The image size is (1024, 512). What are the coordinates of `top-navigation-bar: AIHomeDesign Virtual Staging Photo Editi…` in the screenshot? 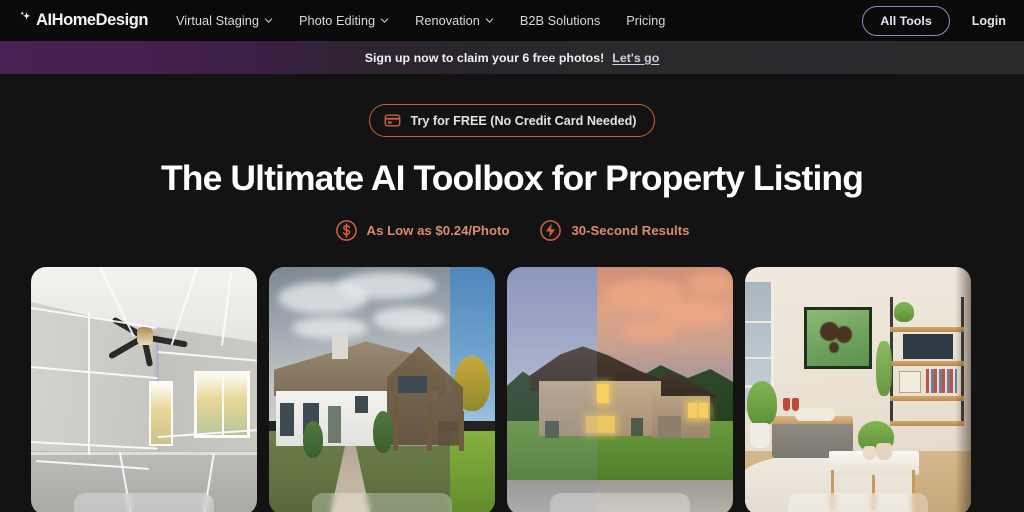 It's located at (512, 20).